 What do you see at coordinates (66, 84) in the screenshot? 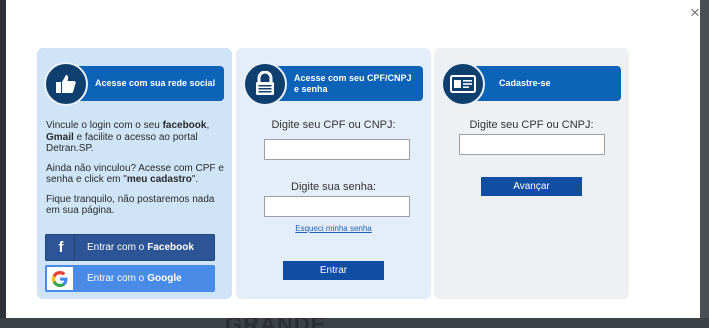
I see `thumbs-up-icon` at bounding box center [66, 84].